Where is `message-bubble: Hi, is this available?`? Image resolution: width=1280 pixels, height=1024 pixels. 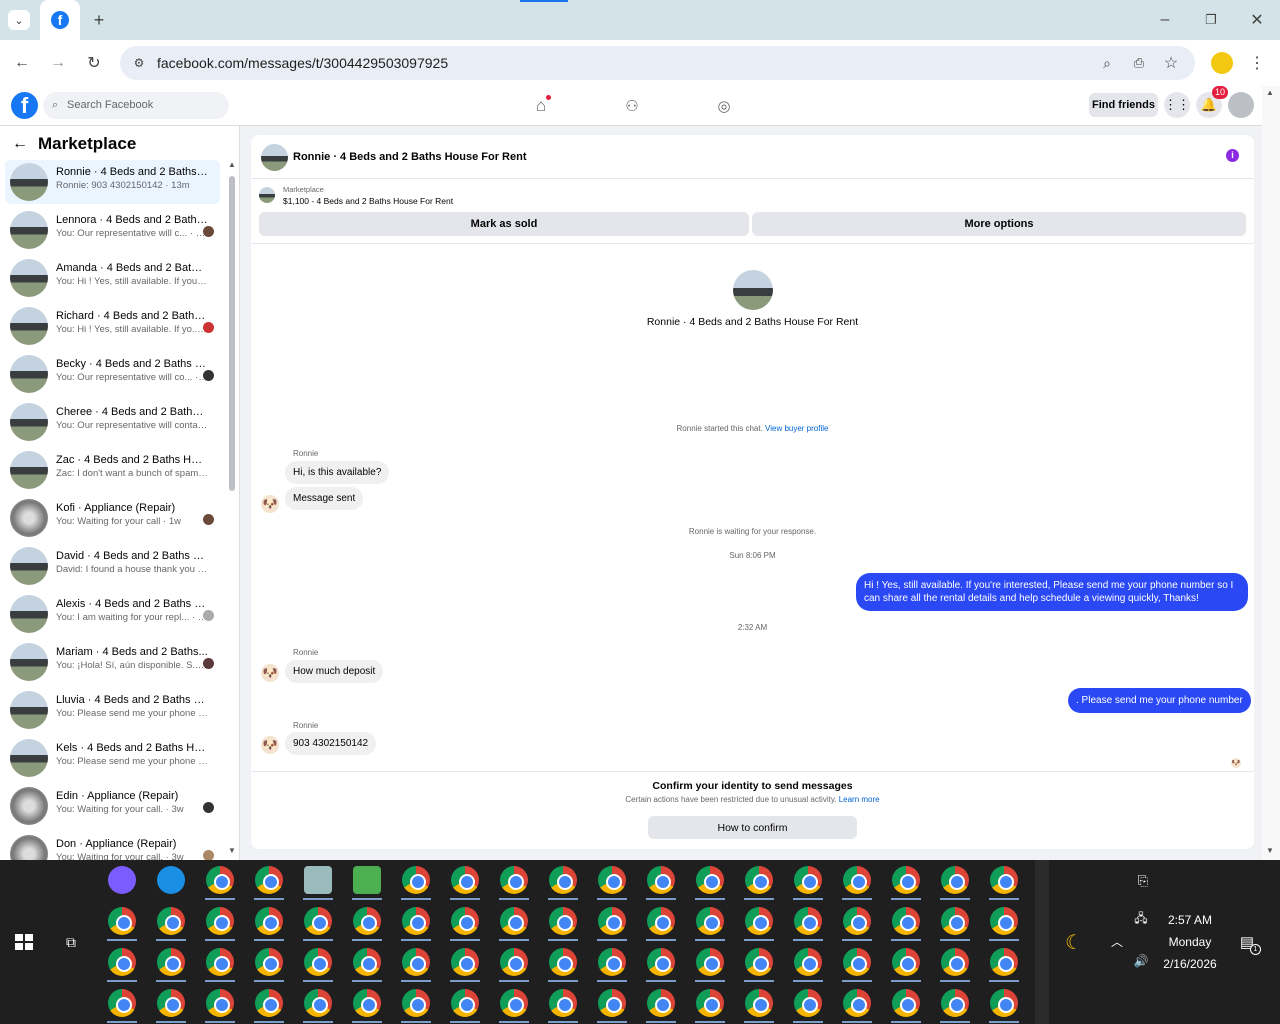
message-bubble: Hi, is this available? is located at coordinates (337, 472).